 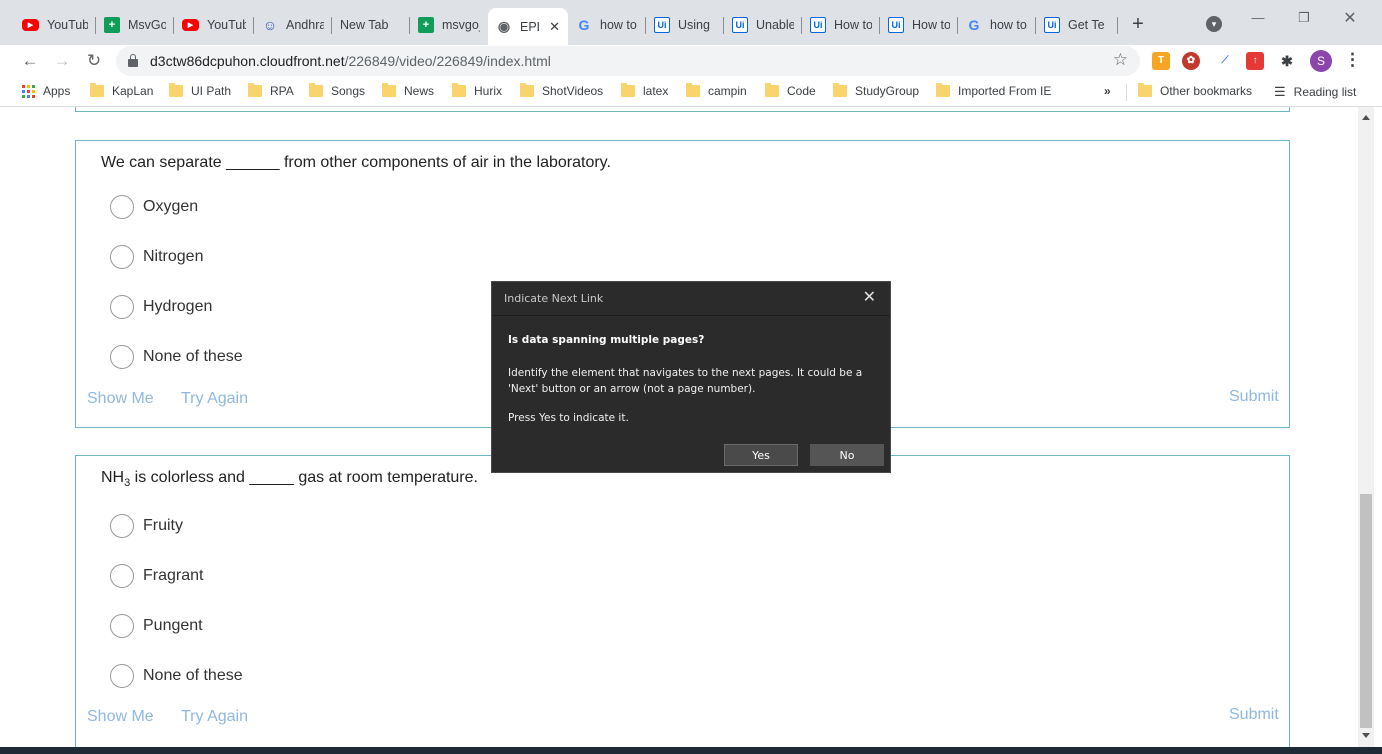 I want to click on bookmark-folder: News, so click(x=408, y=90).